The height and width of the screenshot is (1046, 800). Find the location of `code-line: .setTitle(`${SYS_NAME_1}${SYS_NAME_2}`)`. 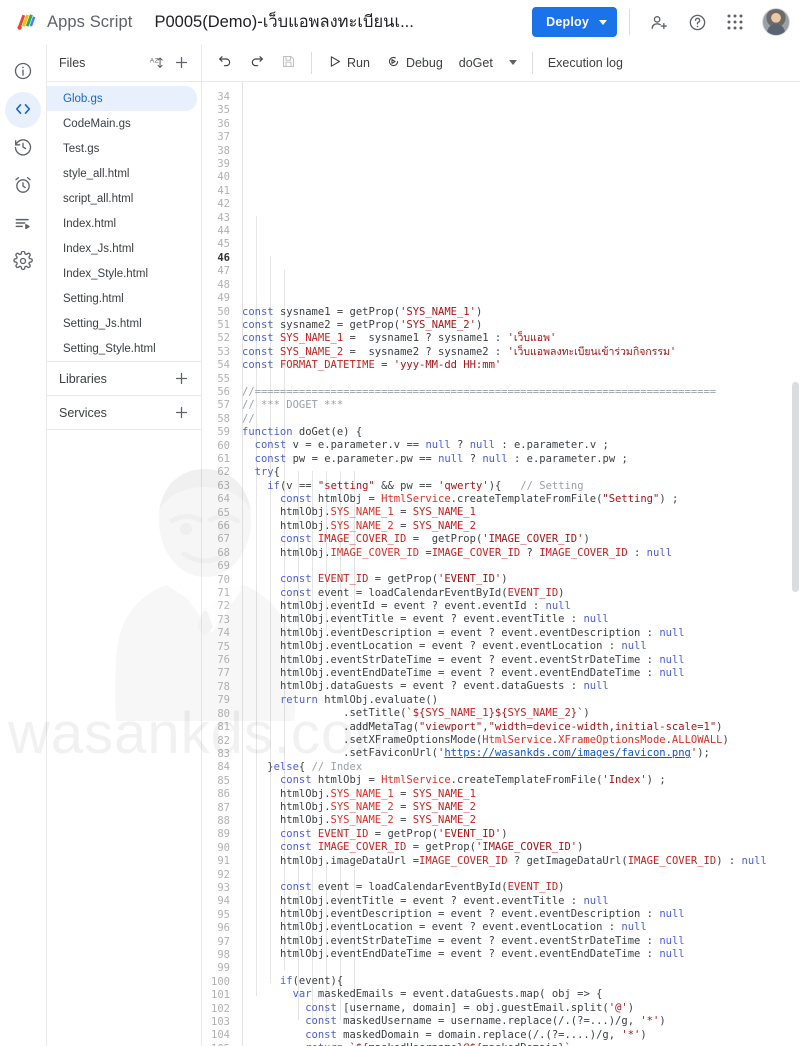

code-line: .setTitle(`${SYS_NAME_1}${SYS_NAME_2}`) is located at coordinates (519, 713).